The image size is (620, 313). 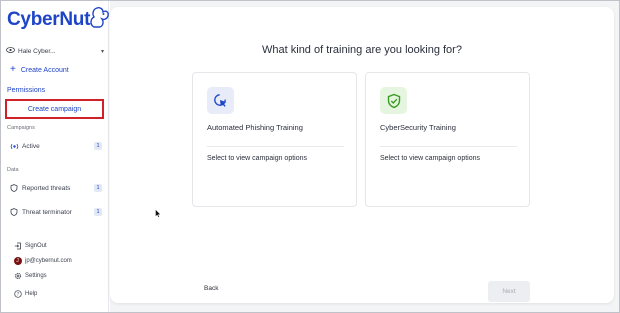 I want to click on create-account-link: + Create Account, so click(x=39, y=69).